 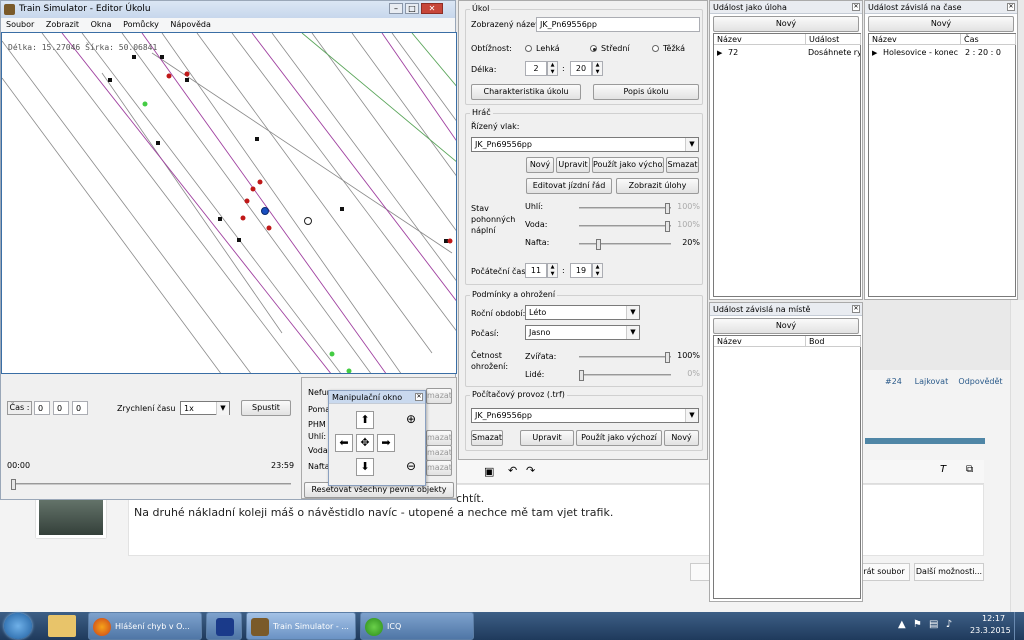 I want to click on move-center-button: ✥, so click(x=365, y=443).